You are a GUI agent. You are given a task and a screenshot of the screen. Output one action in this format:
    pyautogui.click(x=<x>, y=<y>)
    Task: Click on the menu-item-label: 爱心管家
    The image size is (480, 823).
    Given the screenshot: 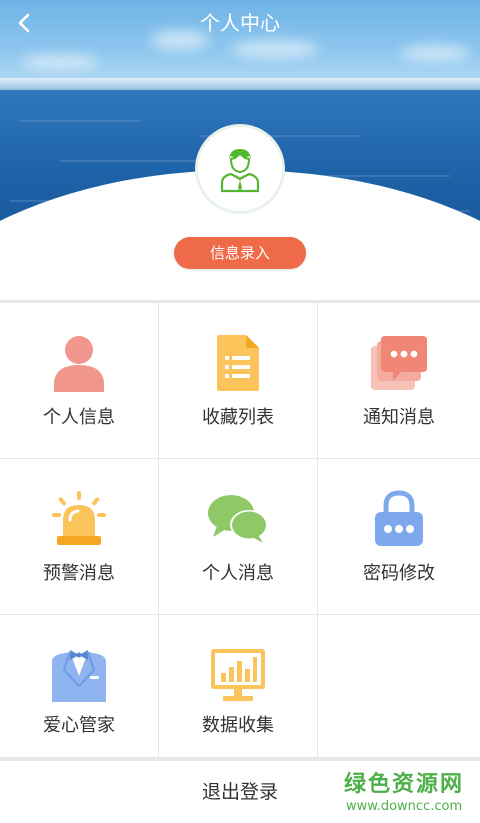 What is the action you would take?
    pyautogui.click(x=79, y=725)
    